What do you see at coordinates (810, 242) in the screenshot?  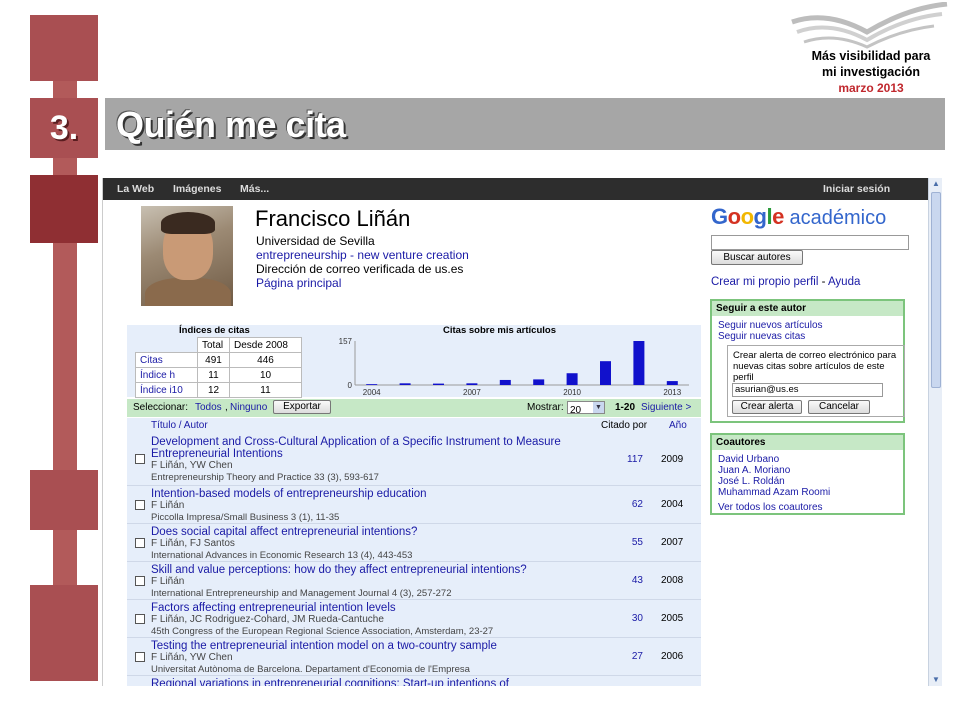 I see `author-search-input` at bounding box center [810, 242].